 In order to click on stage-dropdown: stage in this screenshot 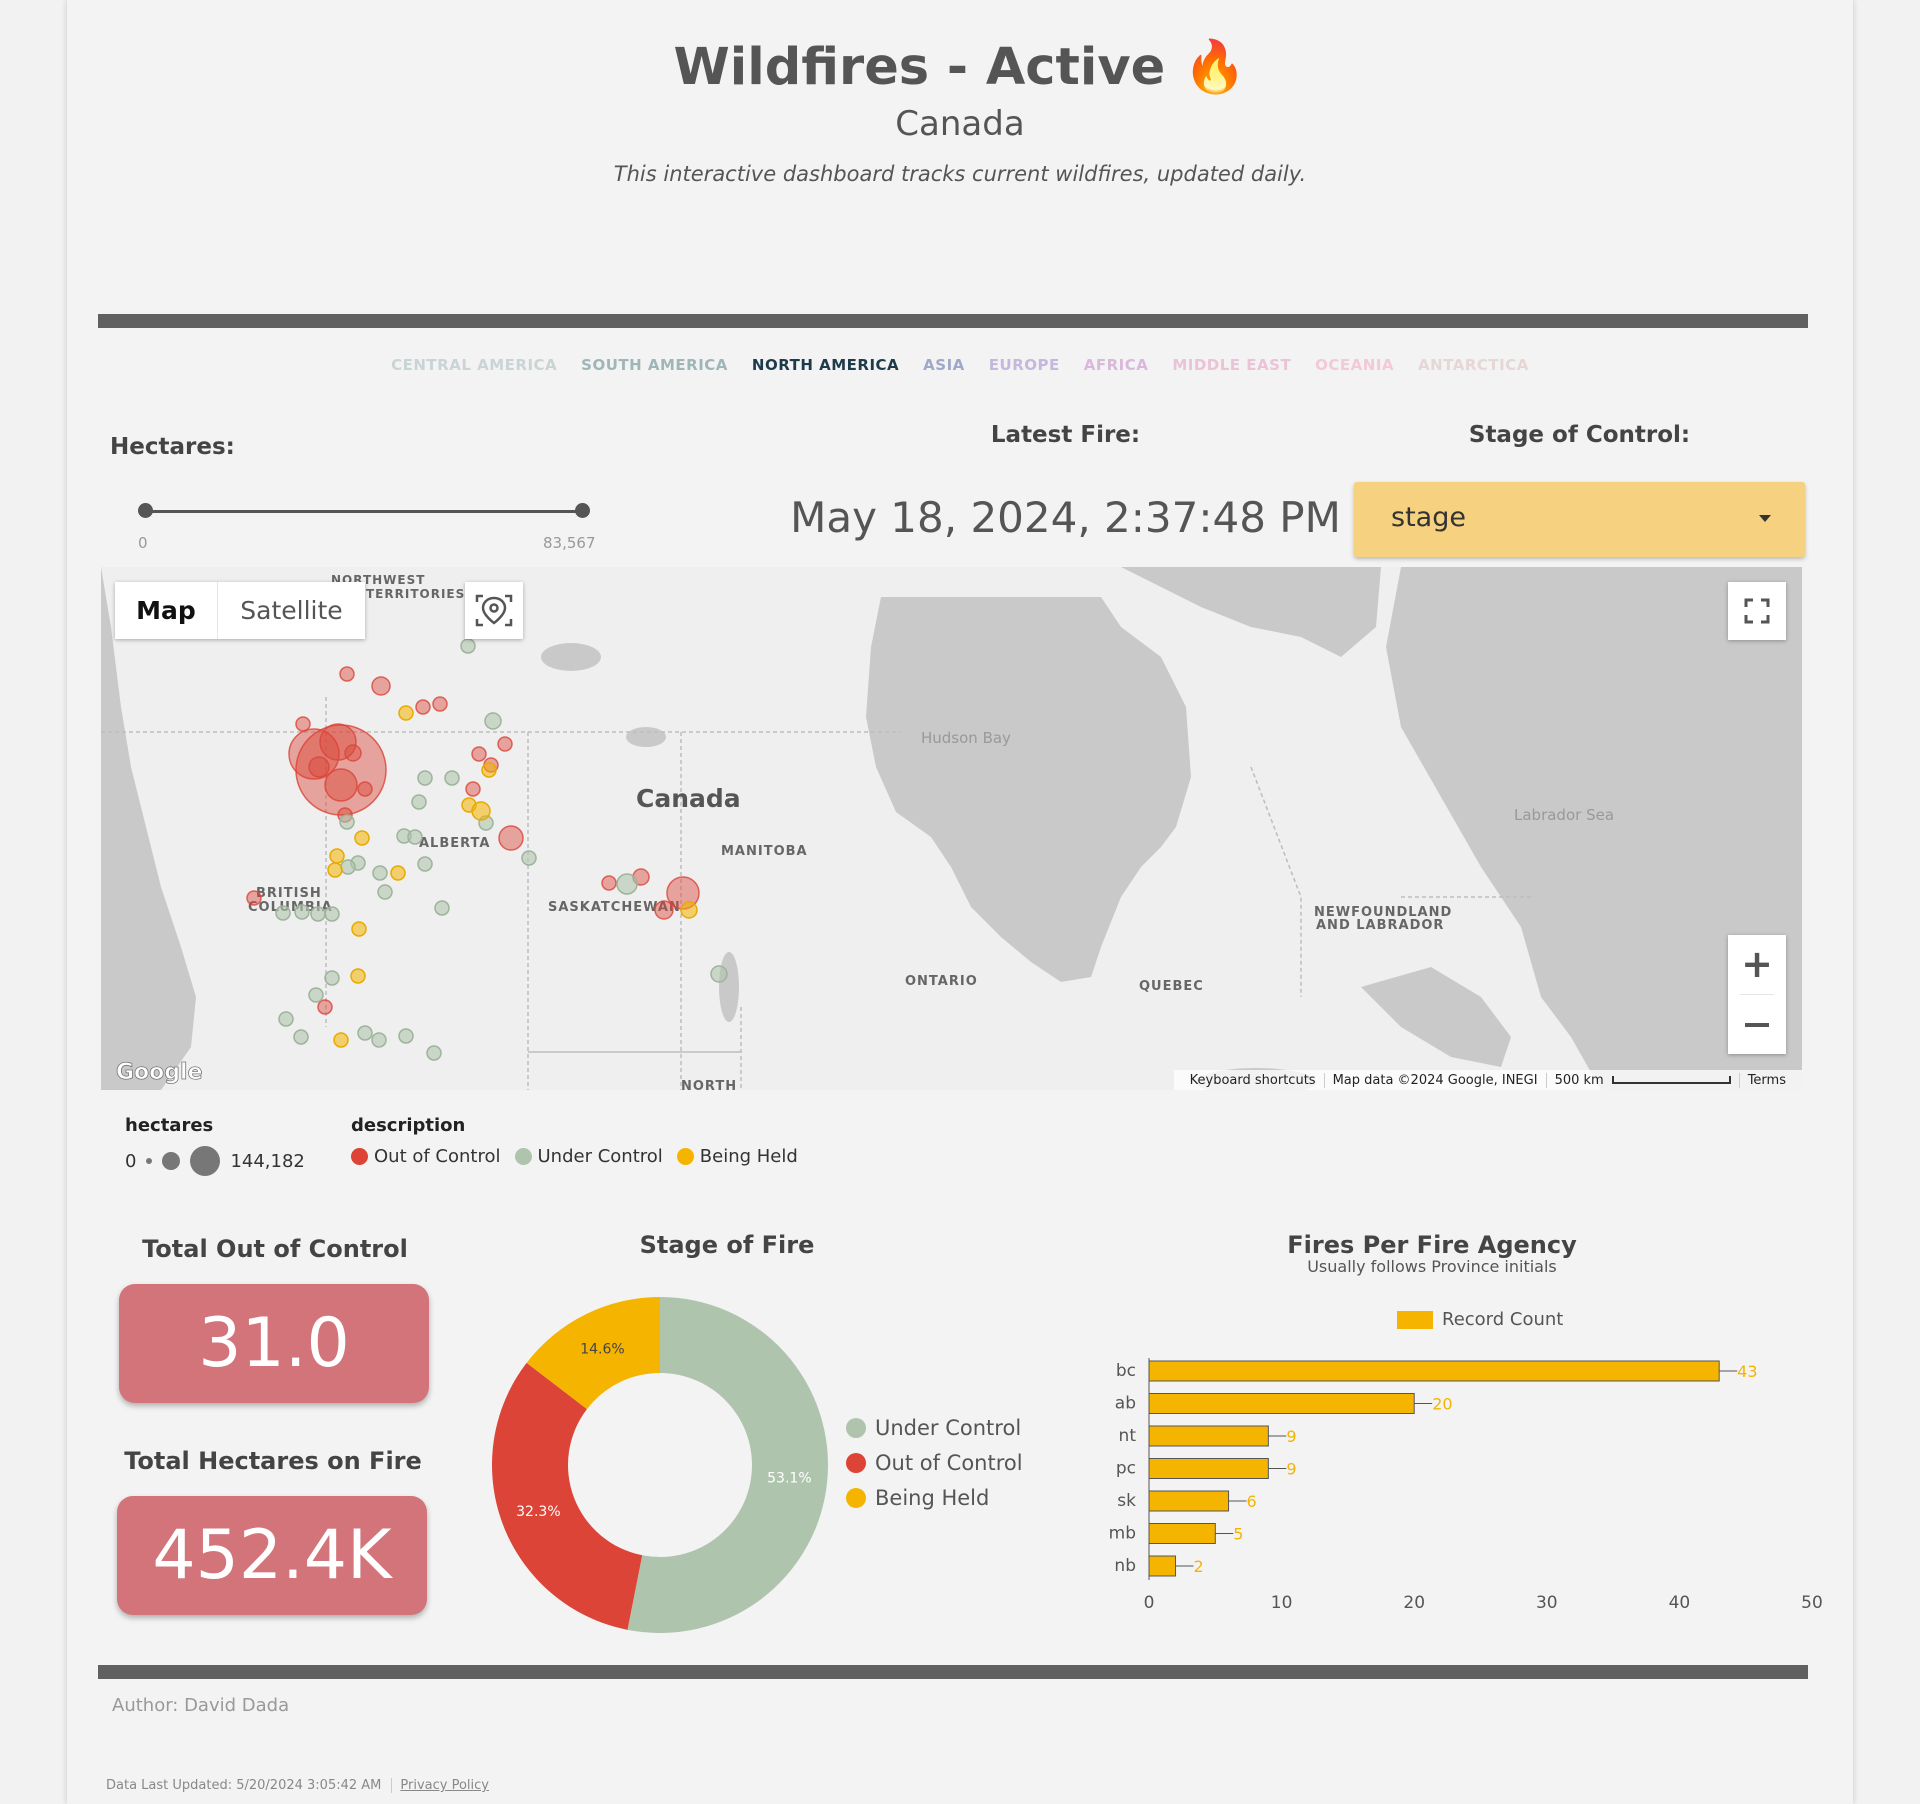, I will do `click(1579, 519)`.